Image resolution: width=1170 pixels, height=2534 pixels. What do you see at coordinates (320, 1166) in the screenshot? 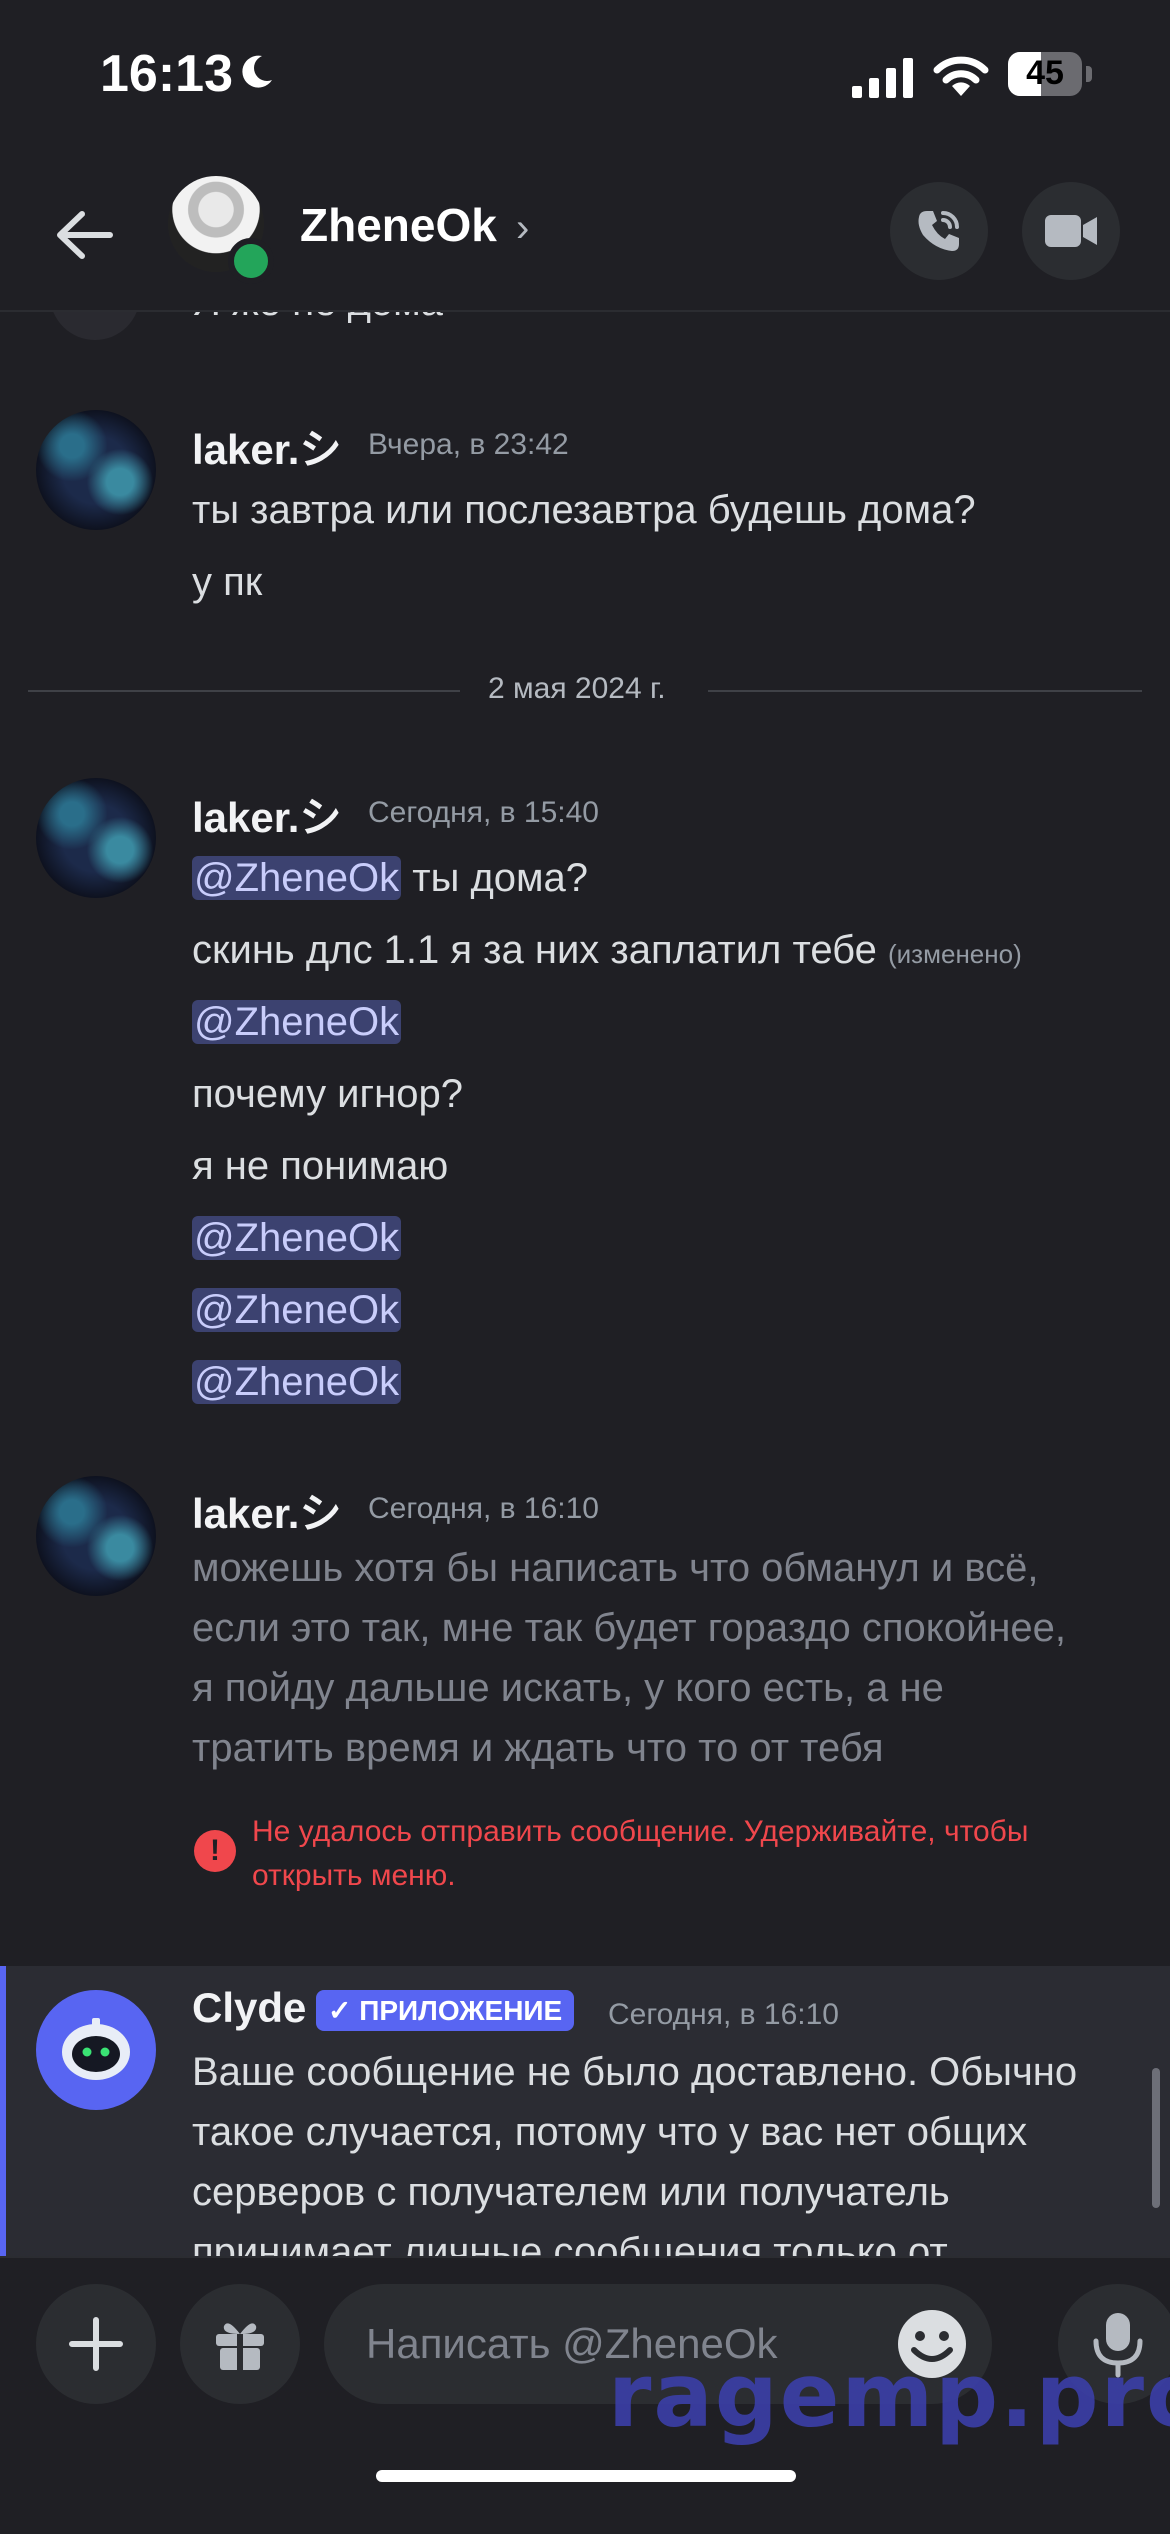
I see `message-text: я не понимаю` at bounding box center [320, 1166].